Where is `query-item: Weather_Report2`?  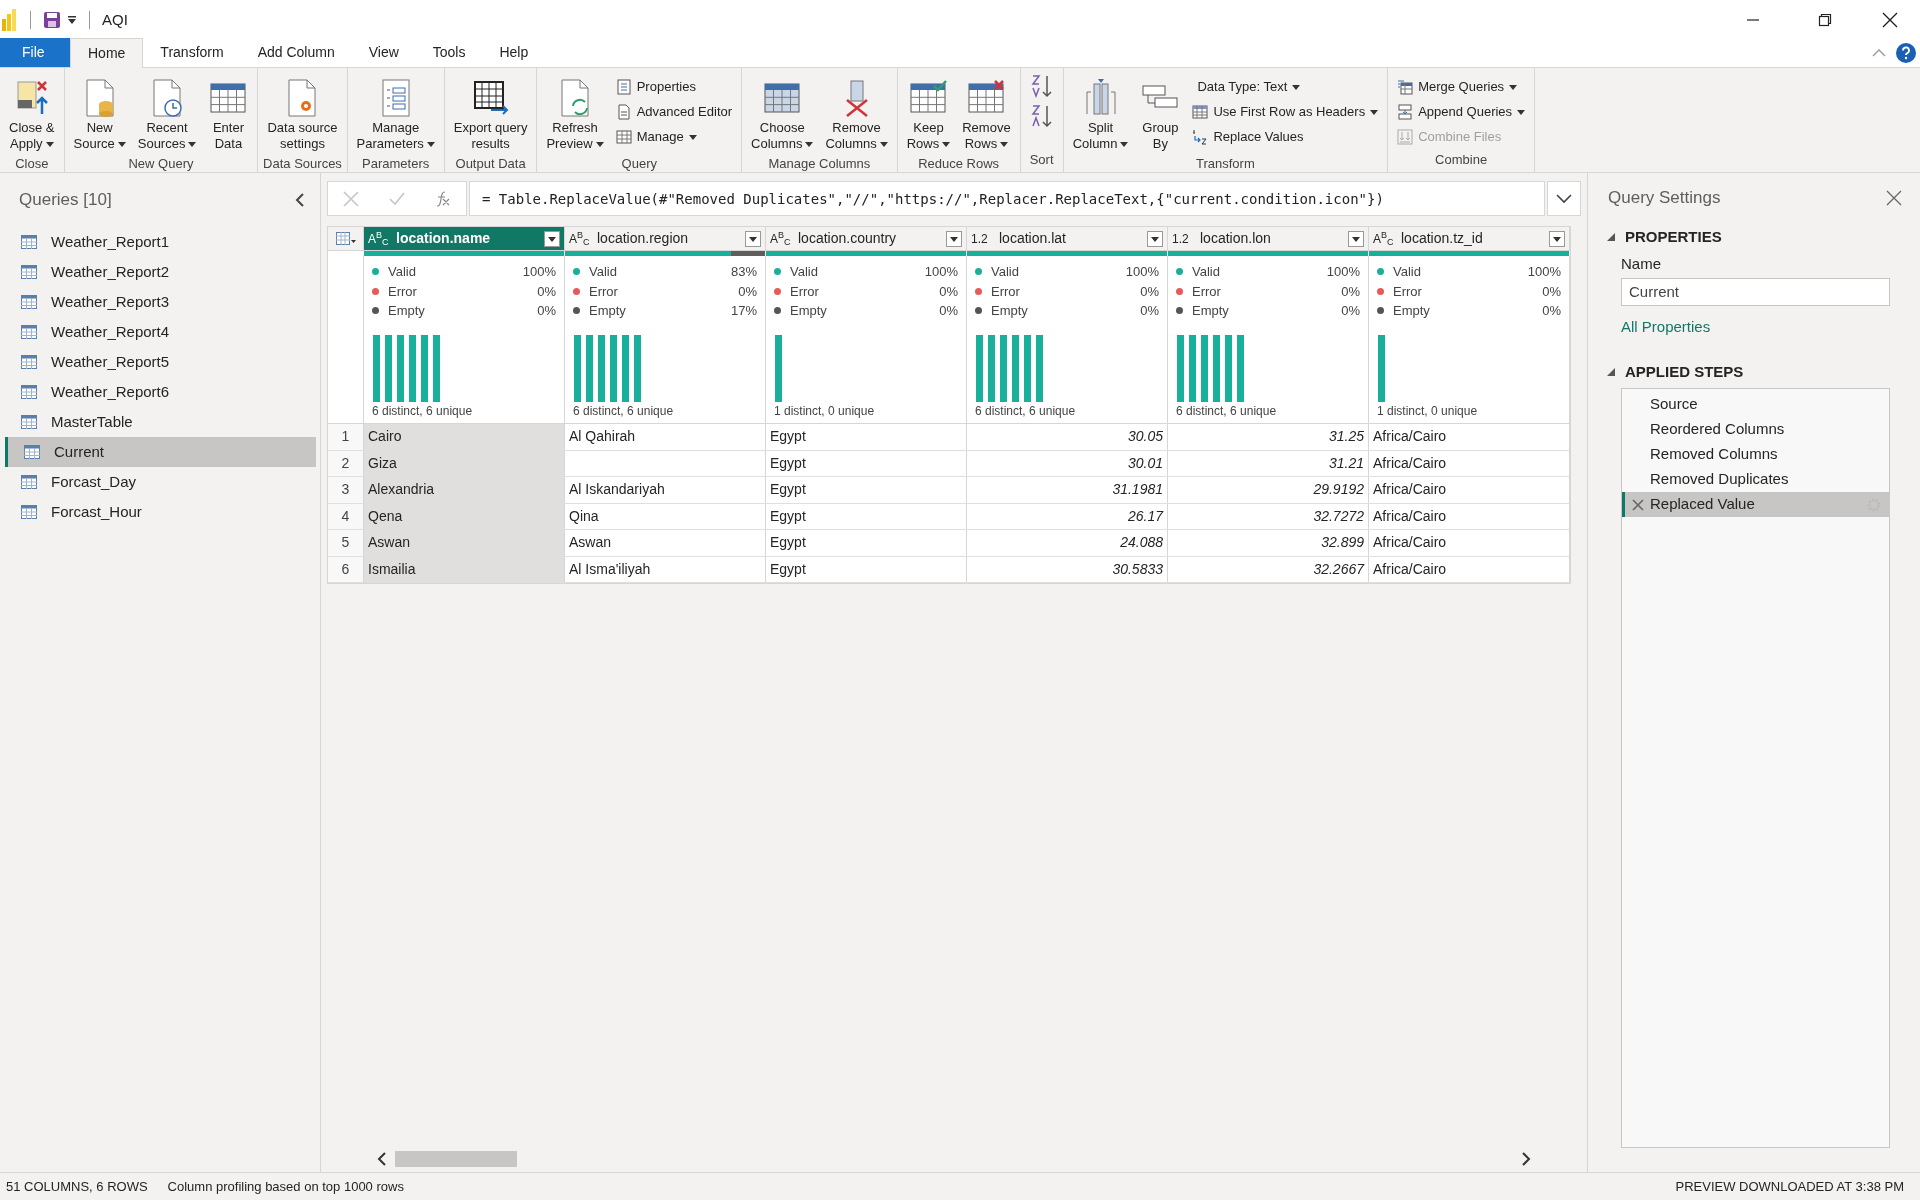
query-item: Weather_Report2 is located at coordinates (160, 272).